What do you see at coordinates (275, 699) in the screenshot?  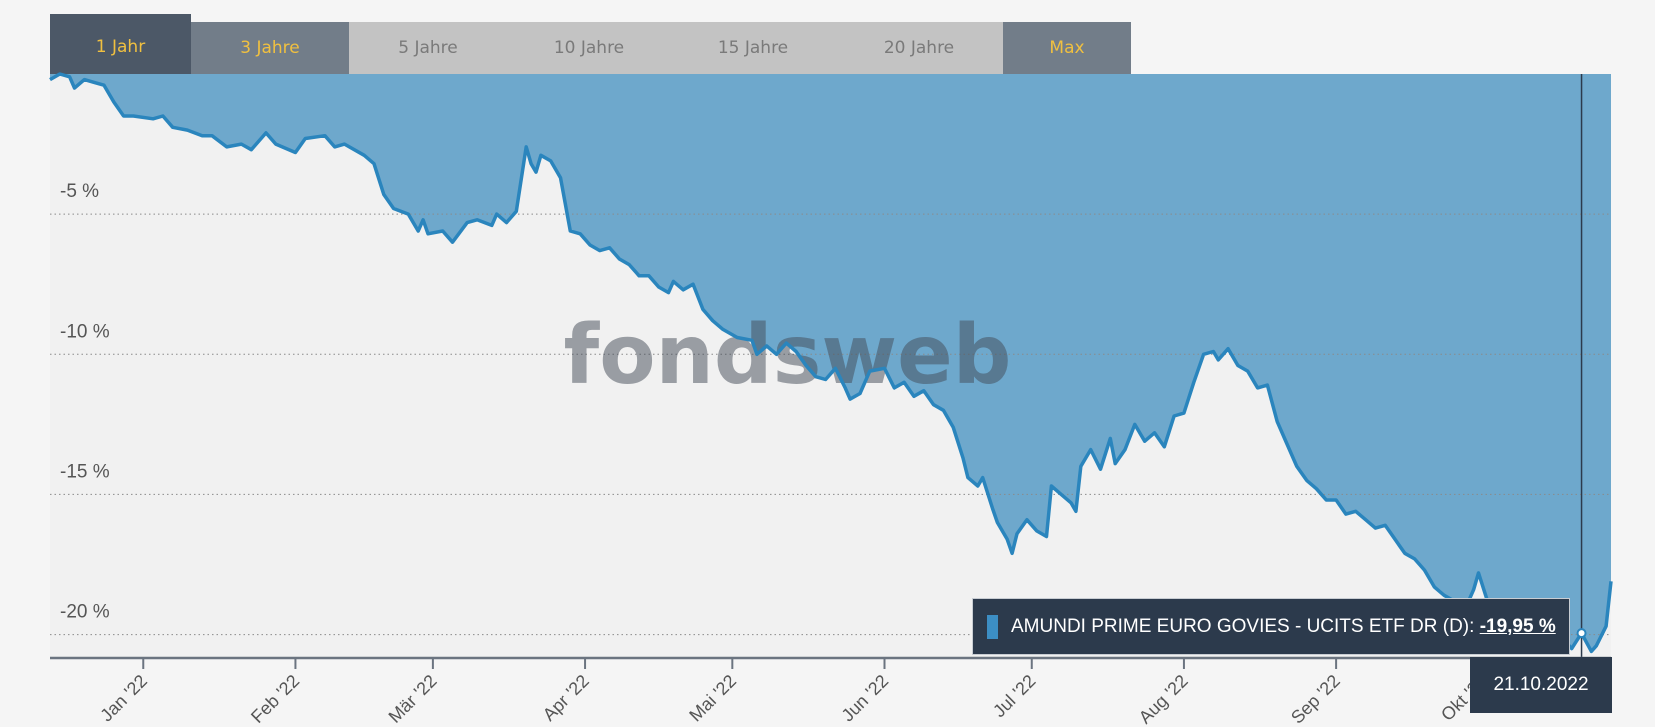 I see `x-tick-label: Feb '22` at bounding box center [275, 699].